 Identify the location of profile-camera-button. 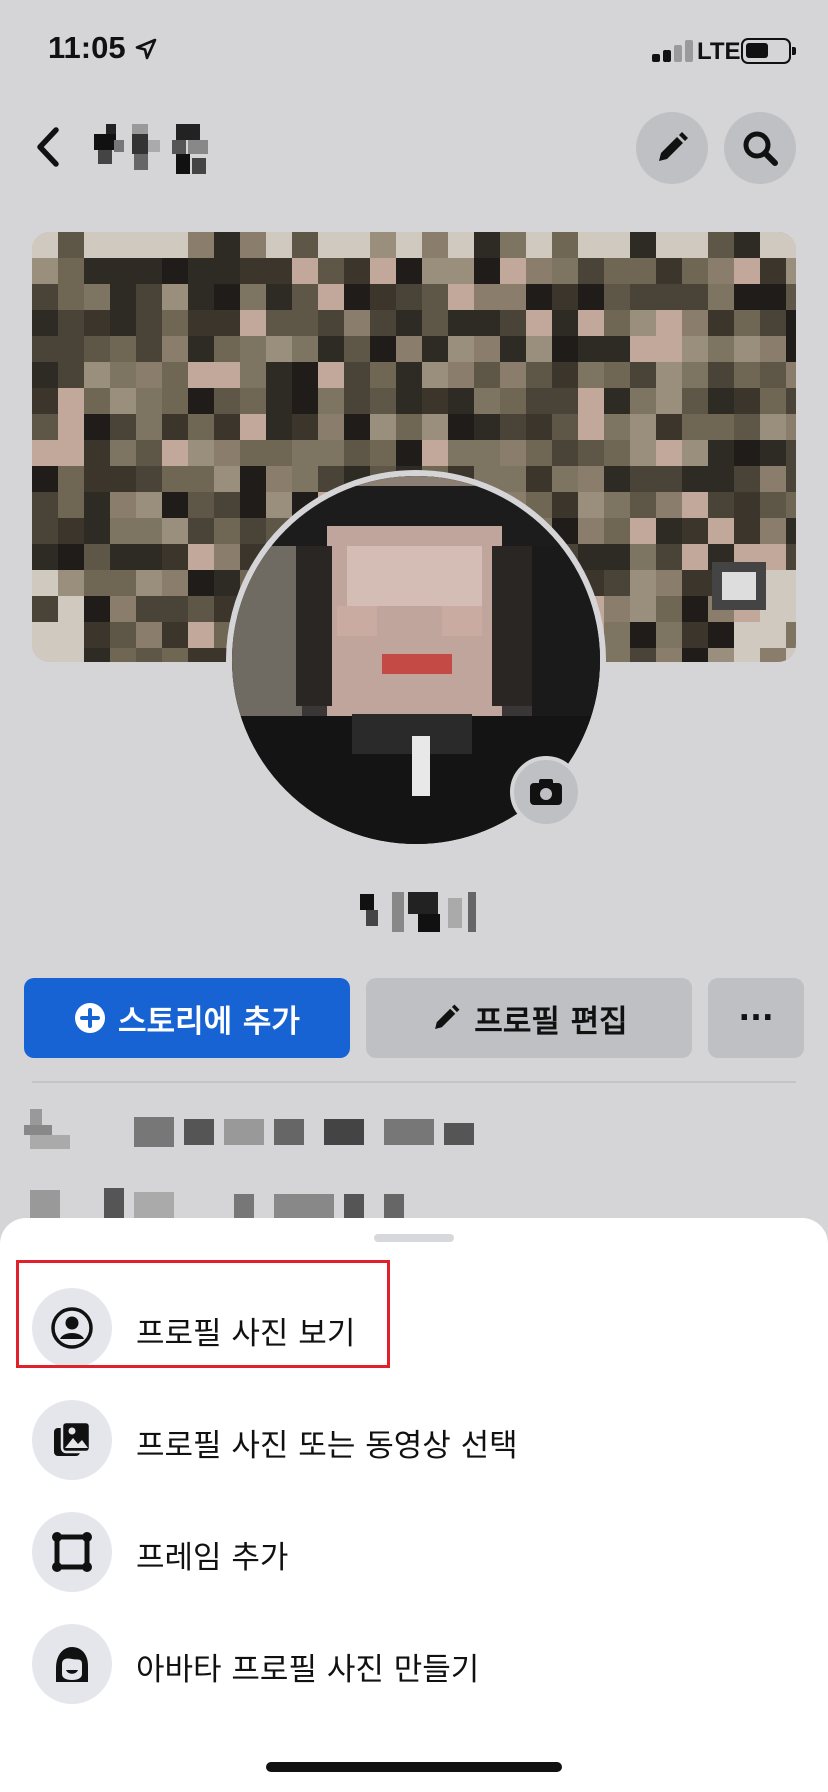
(546, 792).